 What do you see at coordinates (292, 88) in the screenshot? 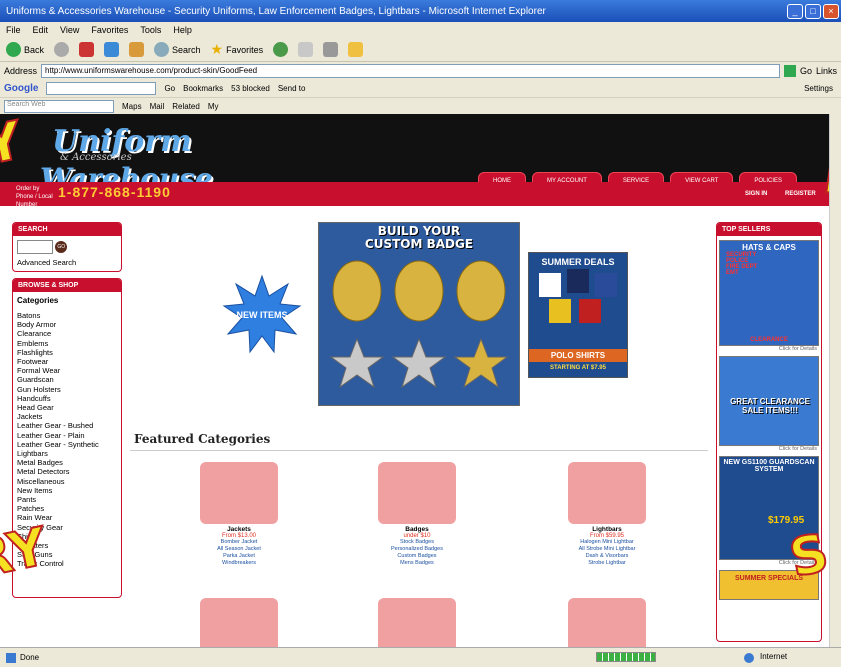
I see `google-send-to-button: Send to` at bounding box center [292, 88].